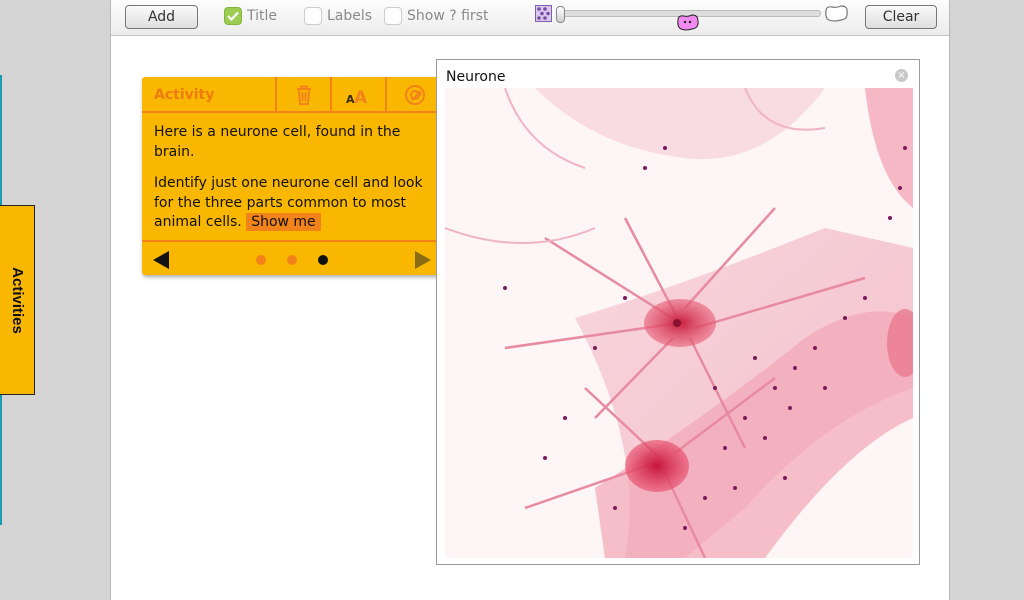 The image size is (1024, 600). Describe the element at coordinates (184, 95) in the screenshot. I see `activity-title: Activity` at that location.